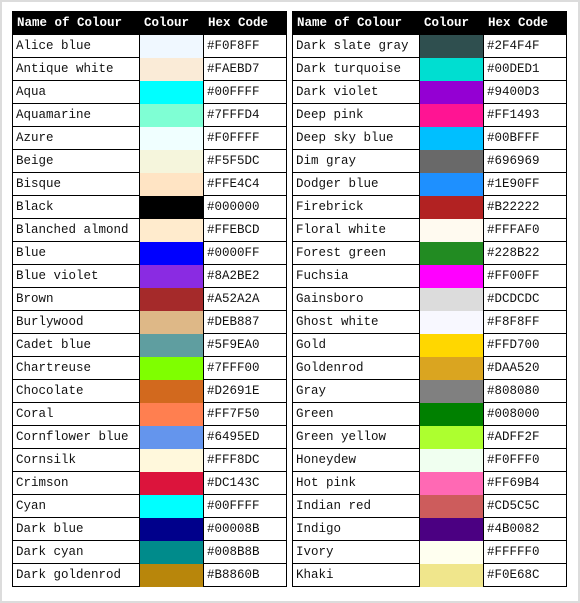 The width and height of the screenshot is (580, 603). I want to click on table-row: Dark cyan #008B8B, so click(149, 552).